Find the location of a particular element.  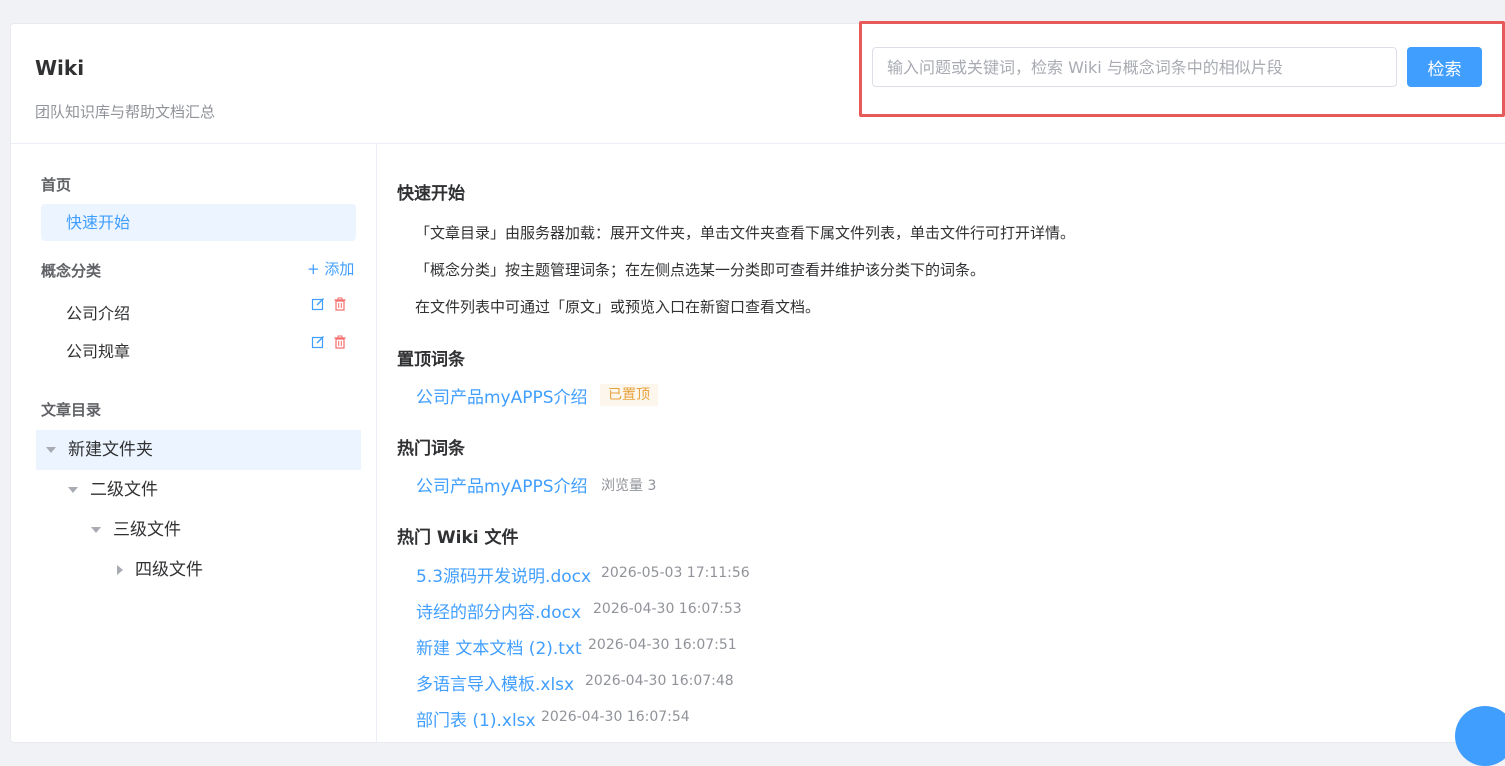

tree-node-level-3: 三级文件 is located at coordinates (136, 530).